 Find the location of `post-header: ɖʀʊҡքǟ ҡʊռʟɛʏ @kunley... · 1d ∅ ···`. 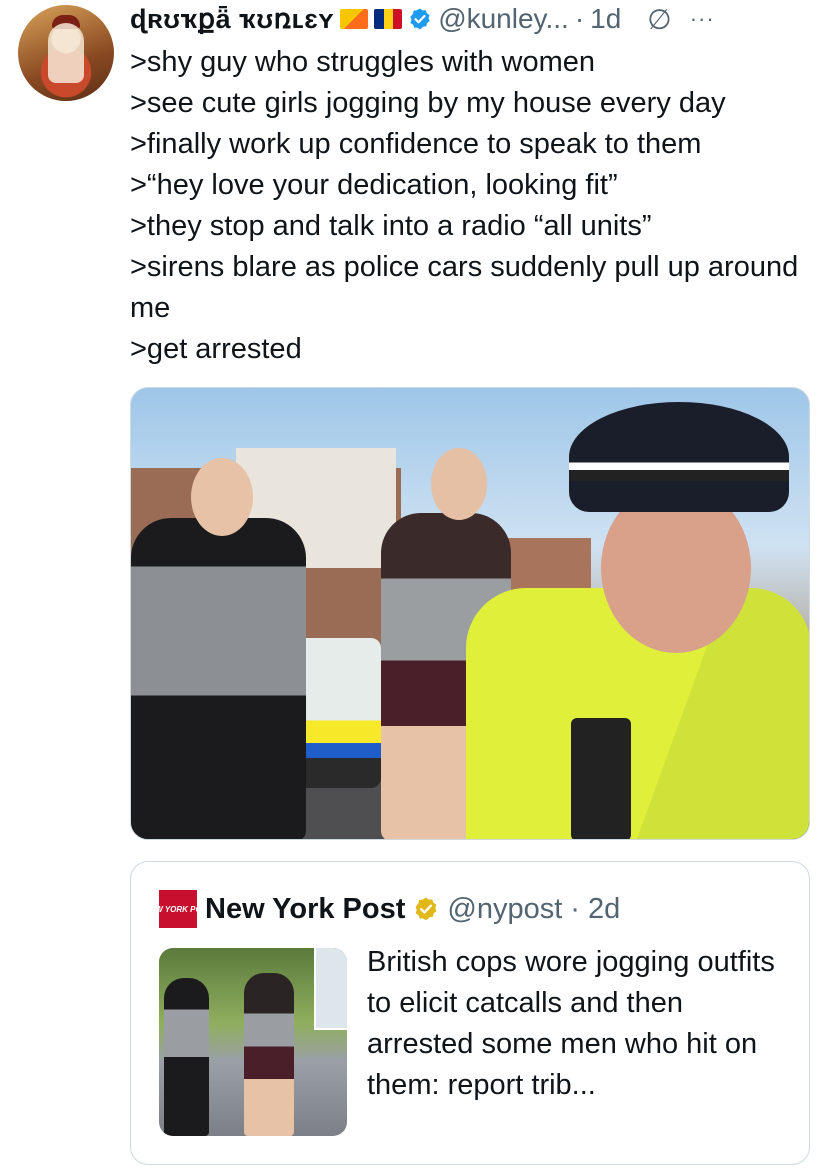

post-header: ɖʀʊҡքǟ ҡʊռʟɛʏ @kunley... · 1d ∅ ··· is located at coordinates (422, 19).